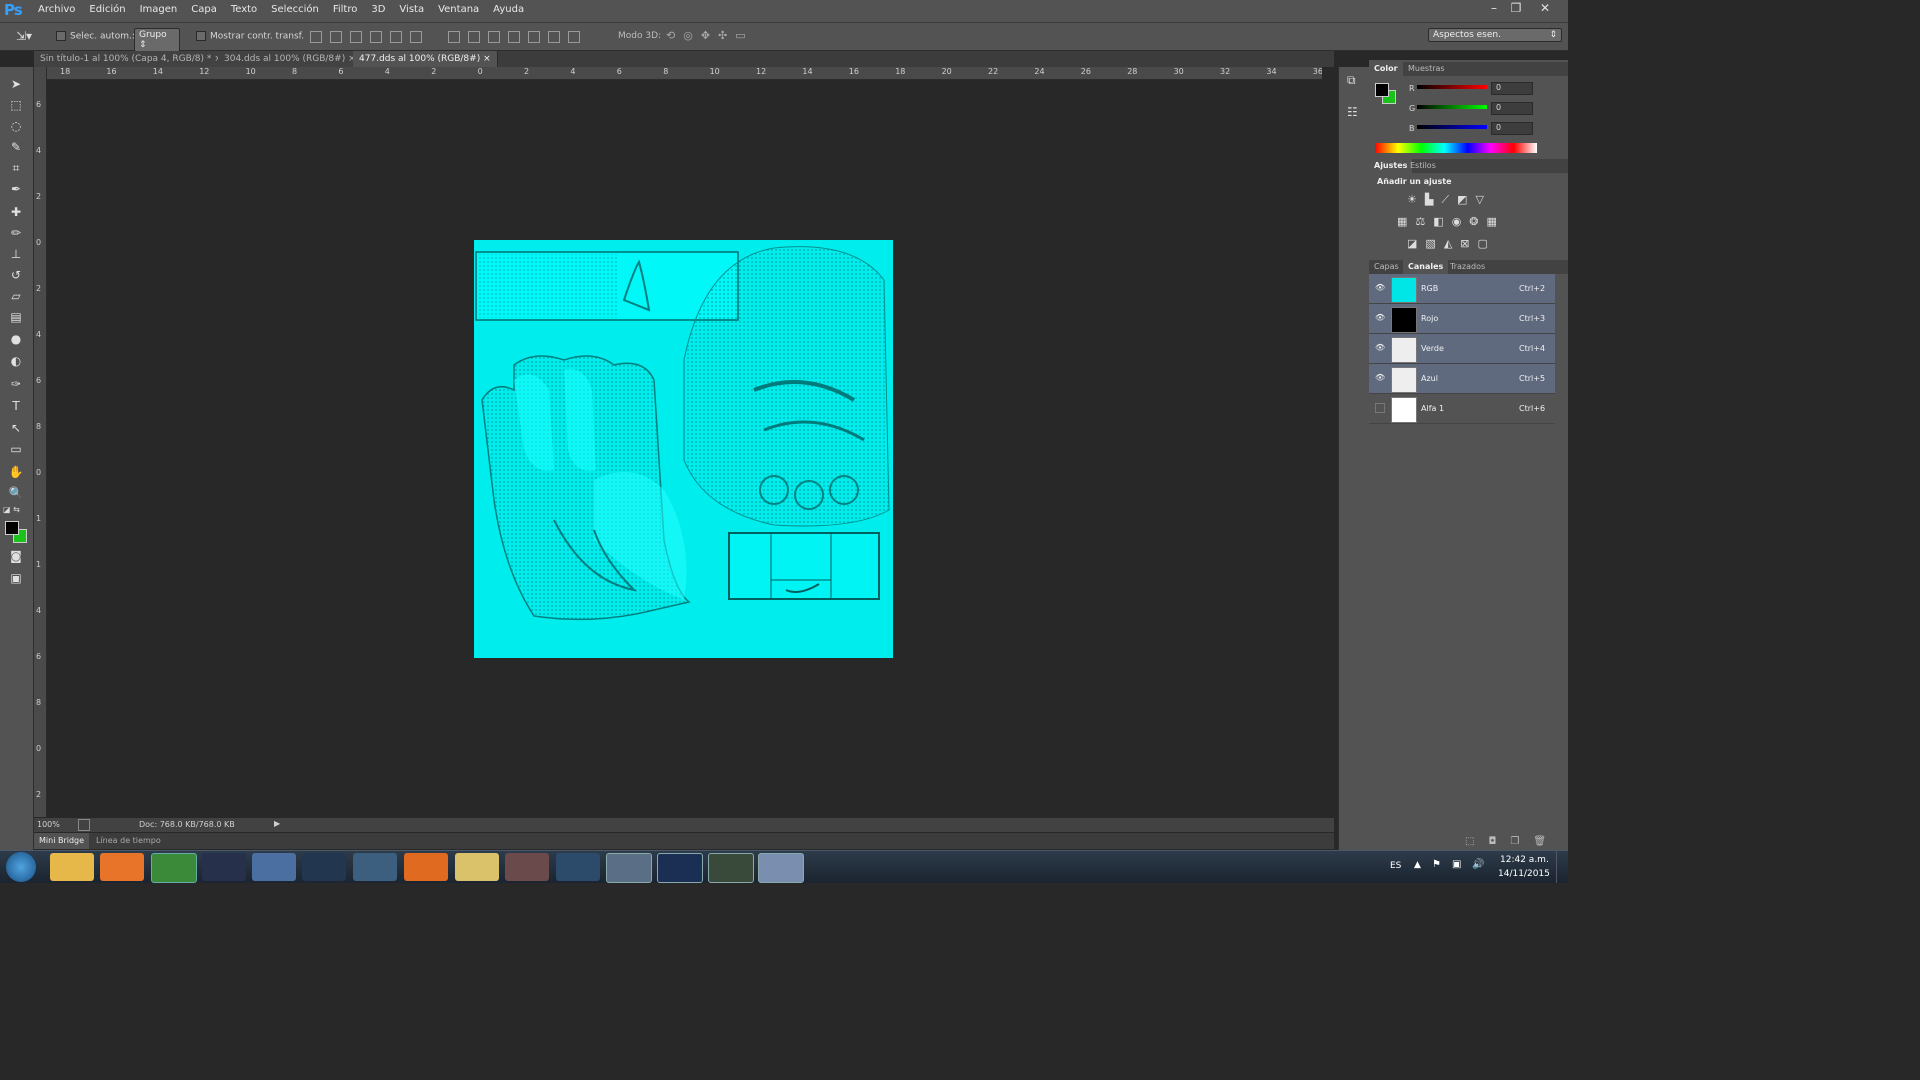 This screenshot has width=1920, height=1080. What do you see at coordinates (1352, 112) in the screenshot?
I see `properties-panel-icon: ☷` at bounding box center [1352, 112].